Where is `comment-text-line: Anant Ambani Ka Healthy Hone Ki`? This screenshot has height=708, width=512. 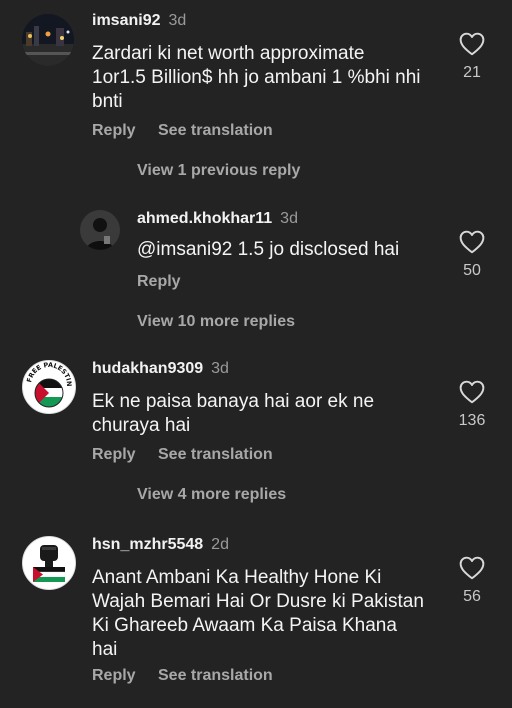 comment-text-line: Anant Ambani Ka Healthy Hone Ki is located at coordinates (237, 577).